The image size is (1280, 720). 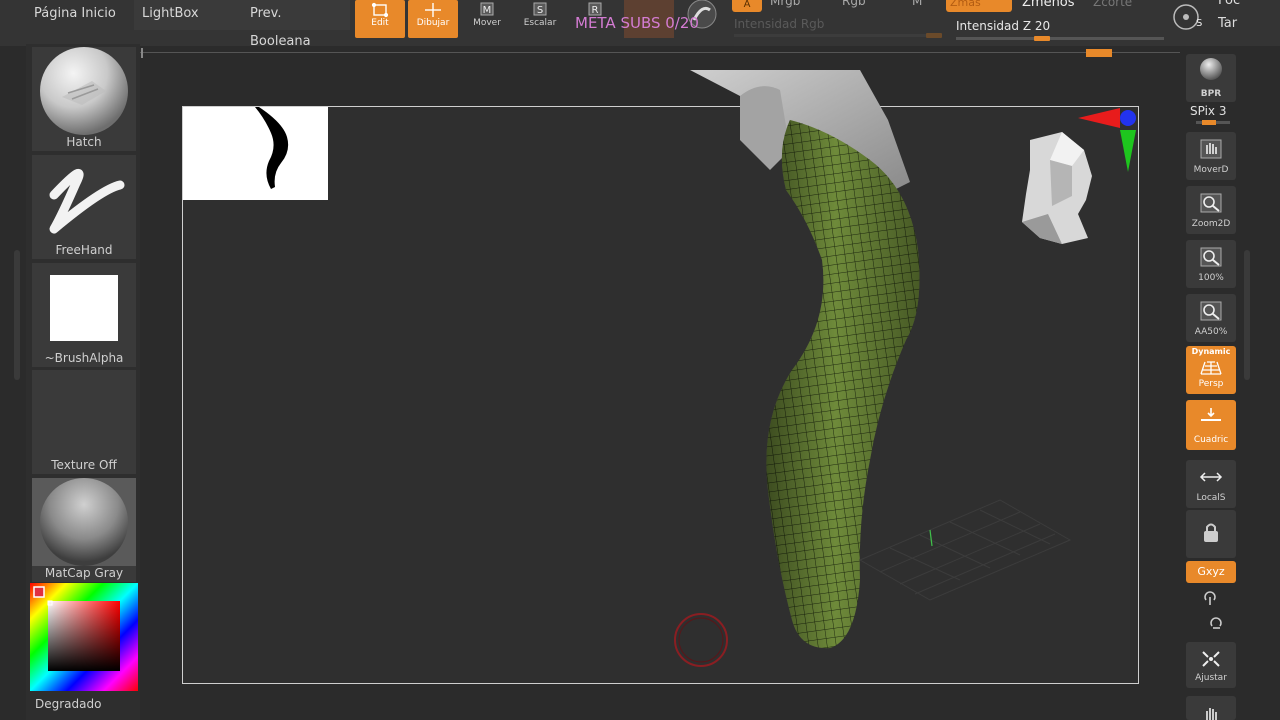 I want to click on xyz-button: Gxyz, so click(x=1211, y=572).